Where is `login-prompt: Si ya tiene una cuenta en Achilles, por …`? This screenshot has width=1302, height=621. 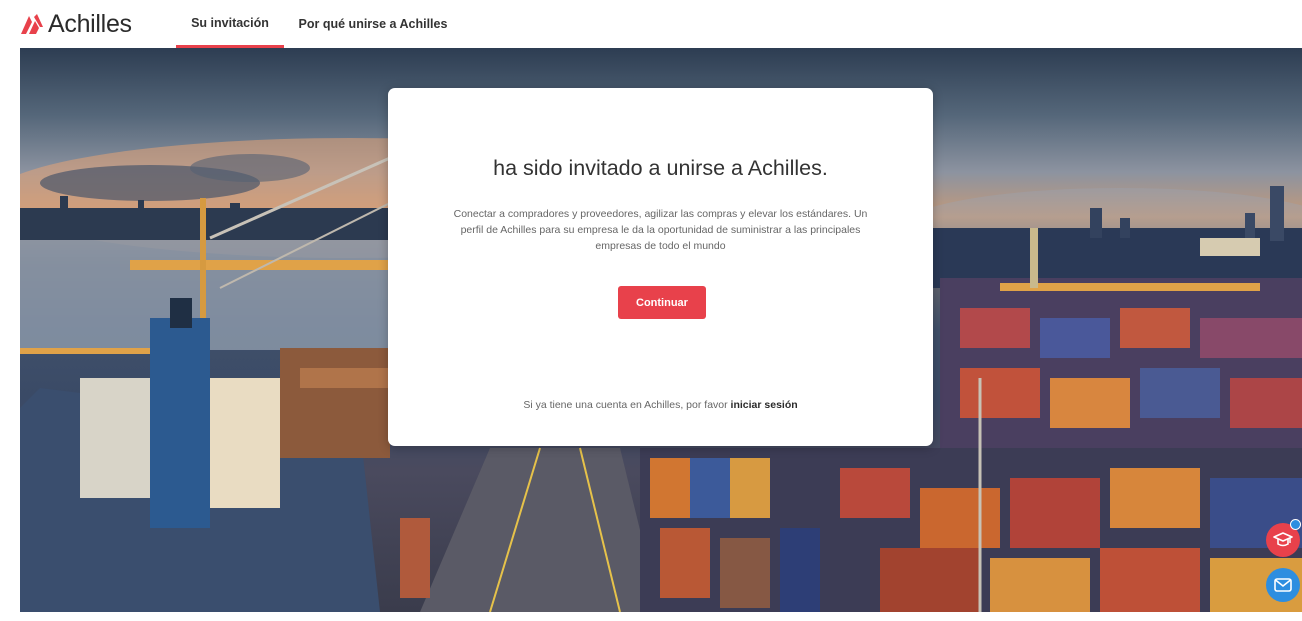 login-prompt: Si ya tiene una cuenta en Achilles, por … is located at coordinates (660, 405).